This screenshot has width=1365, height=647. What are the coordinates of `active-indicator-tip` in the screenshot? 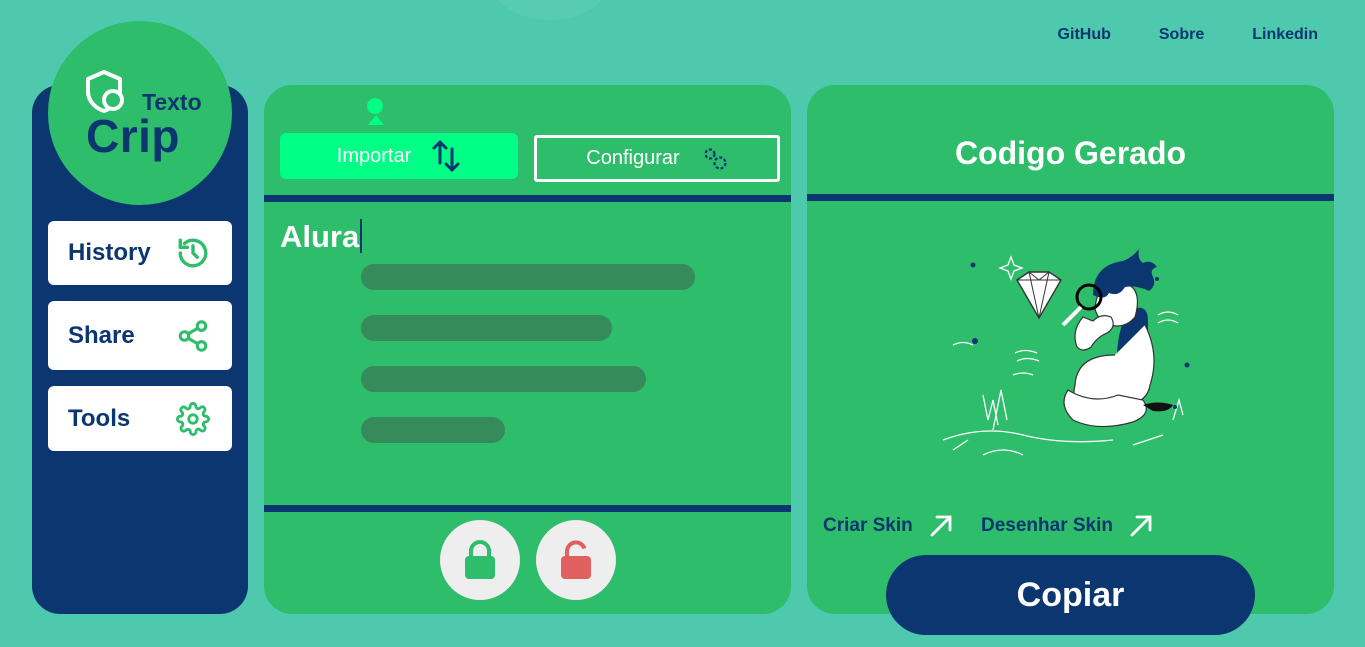 It's located at (376, 120).